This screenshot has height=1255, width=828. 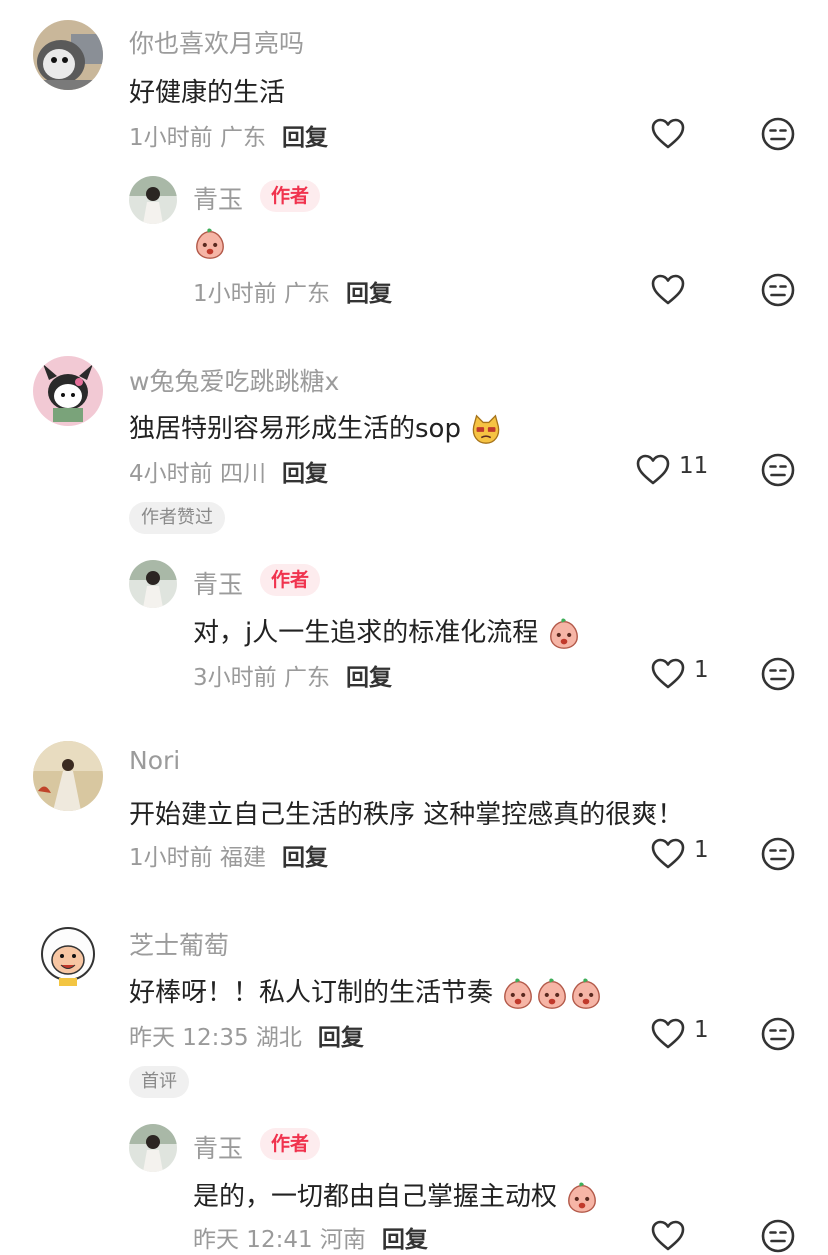 I want to click on like-count: 11, so click(x=694, y=466).